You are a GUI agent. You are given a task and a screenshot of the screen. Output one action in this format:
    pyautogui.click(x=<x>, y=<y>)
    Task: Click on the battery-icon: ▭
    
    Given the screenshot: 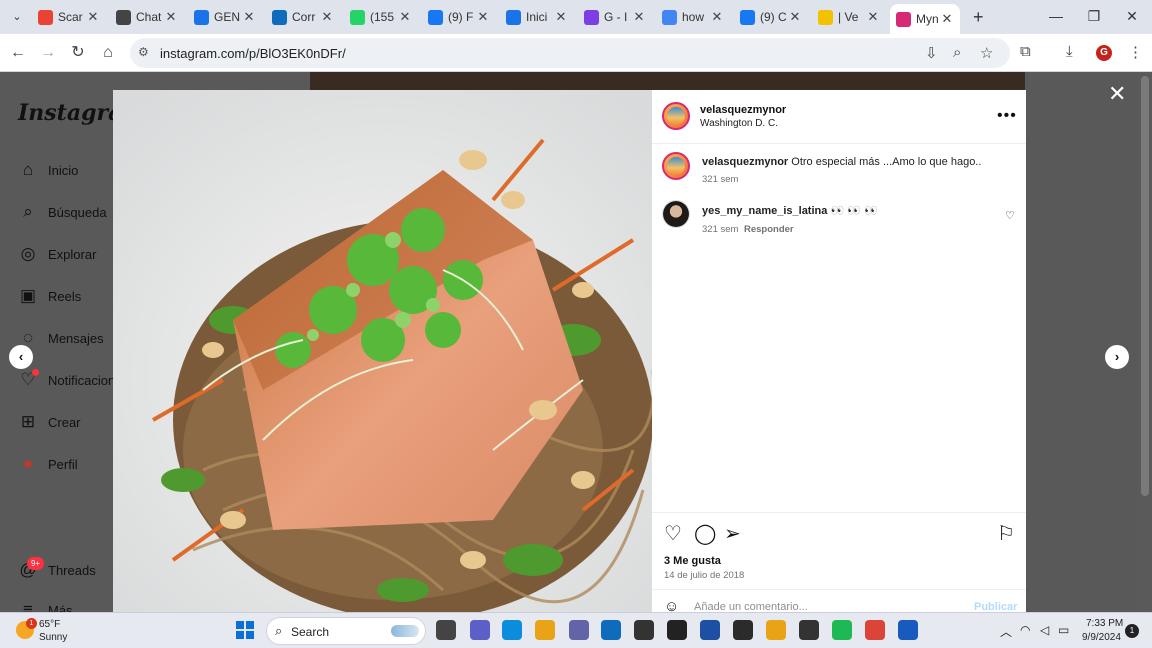 What is the action you would take?
    pyautogui.click(x=1063, y=630)
    